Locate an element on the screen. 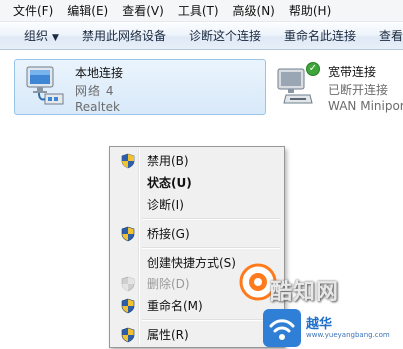 The image size is (403, 349). connection-device: WAN Minipor is located at coordinates (365, 106).